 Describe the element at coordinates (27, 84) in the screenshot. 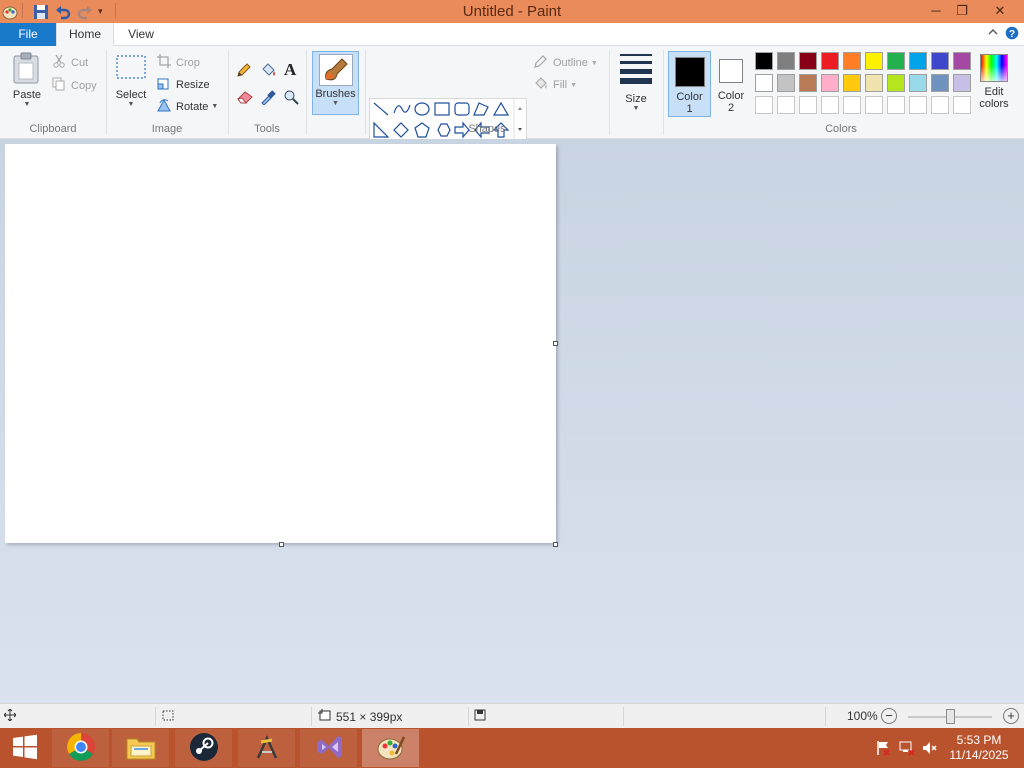

I see `paste-button: Paste ▼` at that location.